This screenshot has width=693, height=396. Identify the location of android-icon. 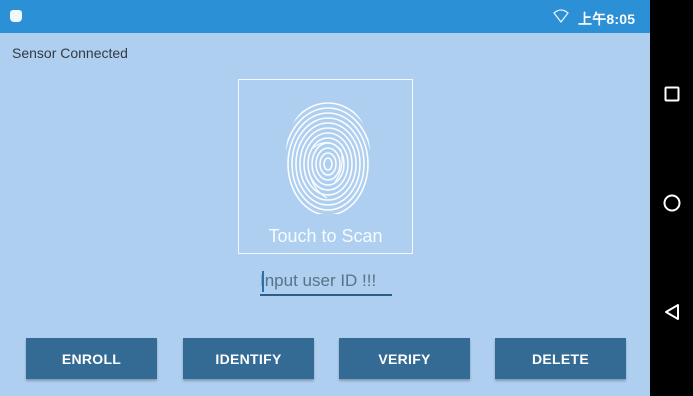
(16, 16).